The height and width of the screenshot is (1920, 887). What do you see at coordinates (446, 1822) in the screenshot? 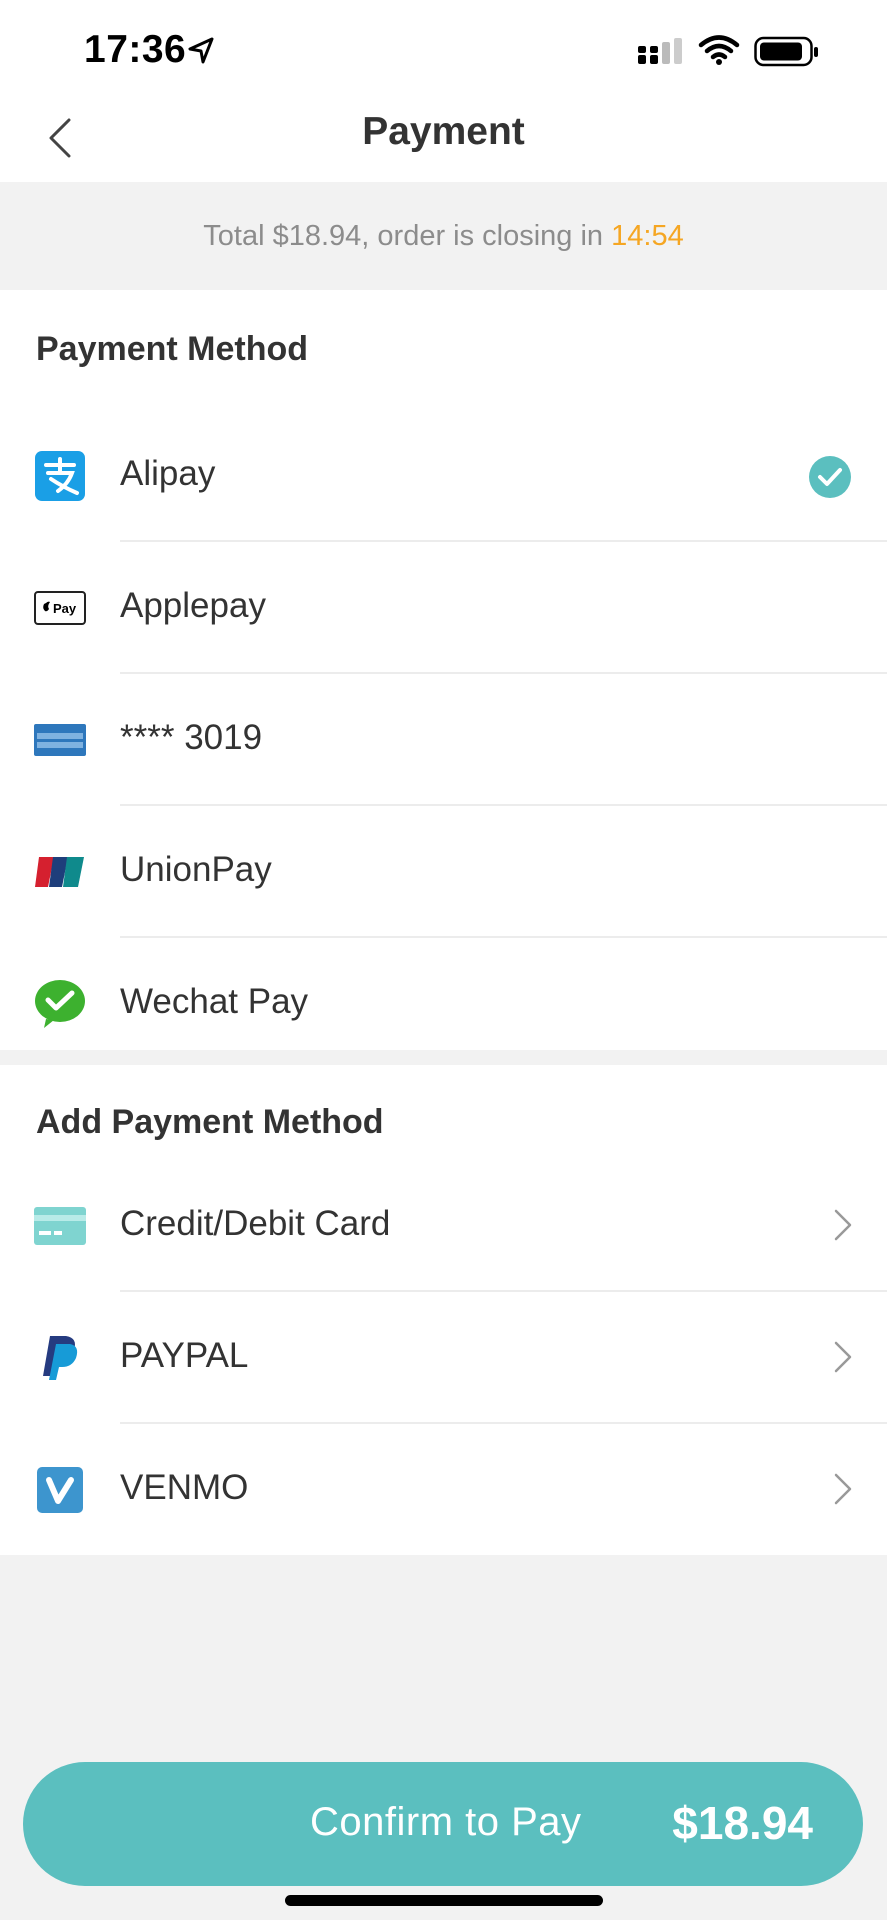
I see `confirm-label: Confirm to Pay` at bounding box center [446, 1822].